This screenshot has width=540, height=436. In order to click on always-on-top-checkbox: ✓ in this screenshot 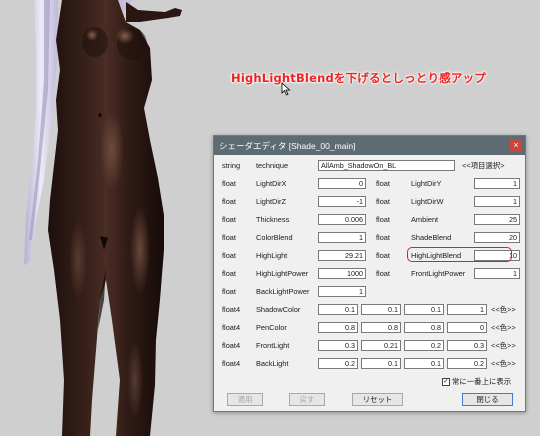, I will do `click(446, 382)`.